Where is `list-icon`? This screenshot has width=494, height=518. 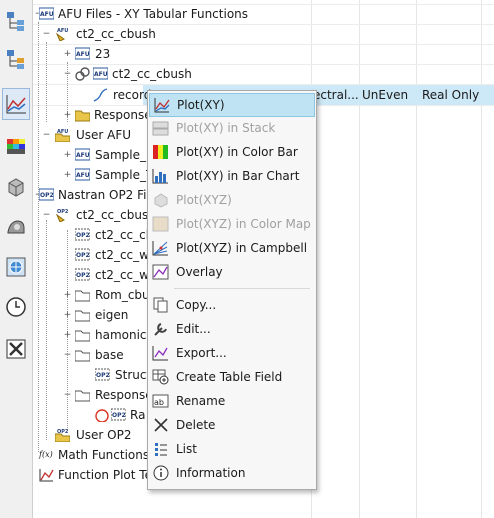 list-icon is located at coordinates (161, 449).